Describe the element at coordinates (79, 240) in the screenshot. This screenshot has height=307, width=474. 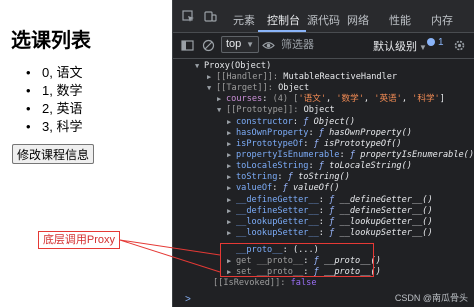
I see `annotation-label: 底层调用Proxy` at that location.